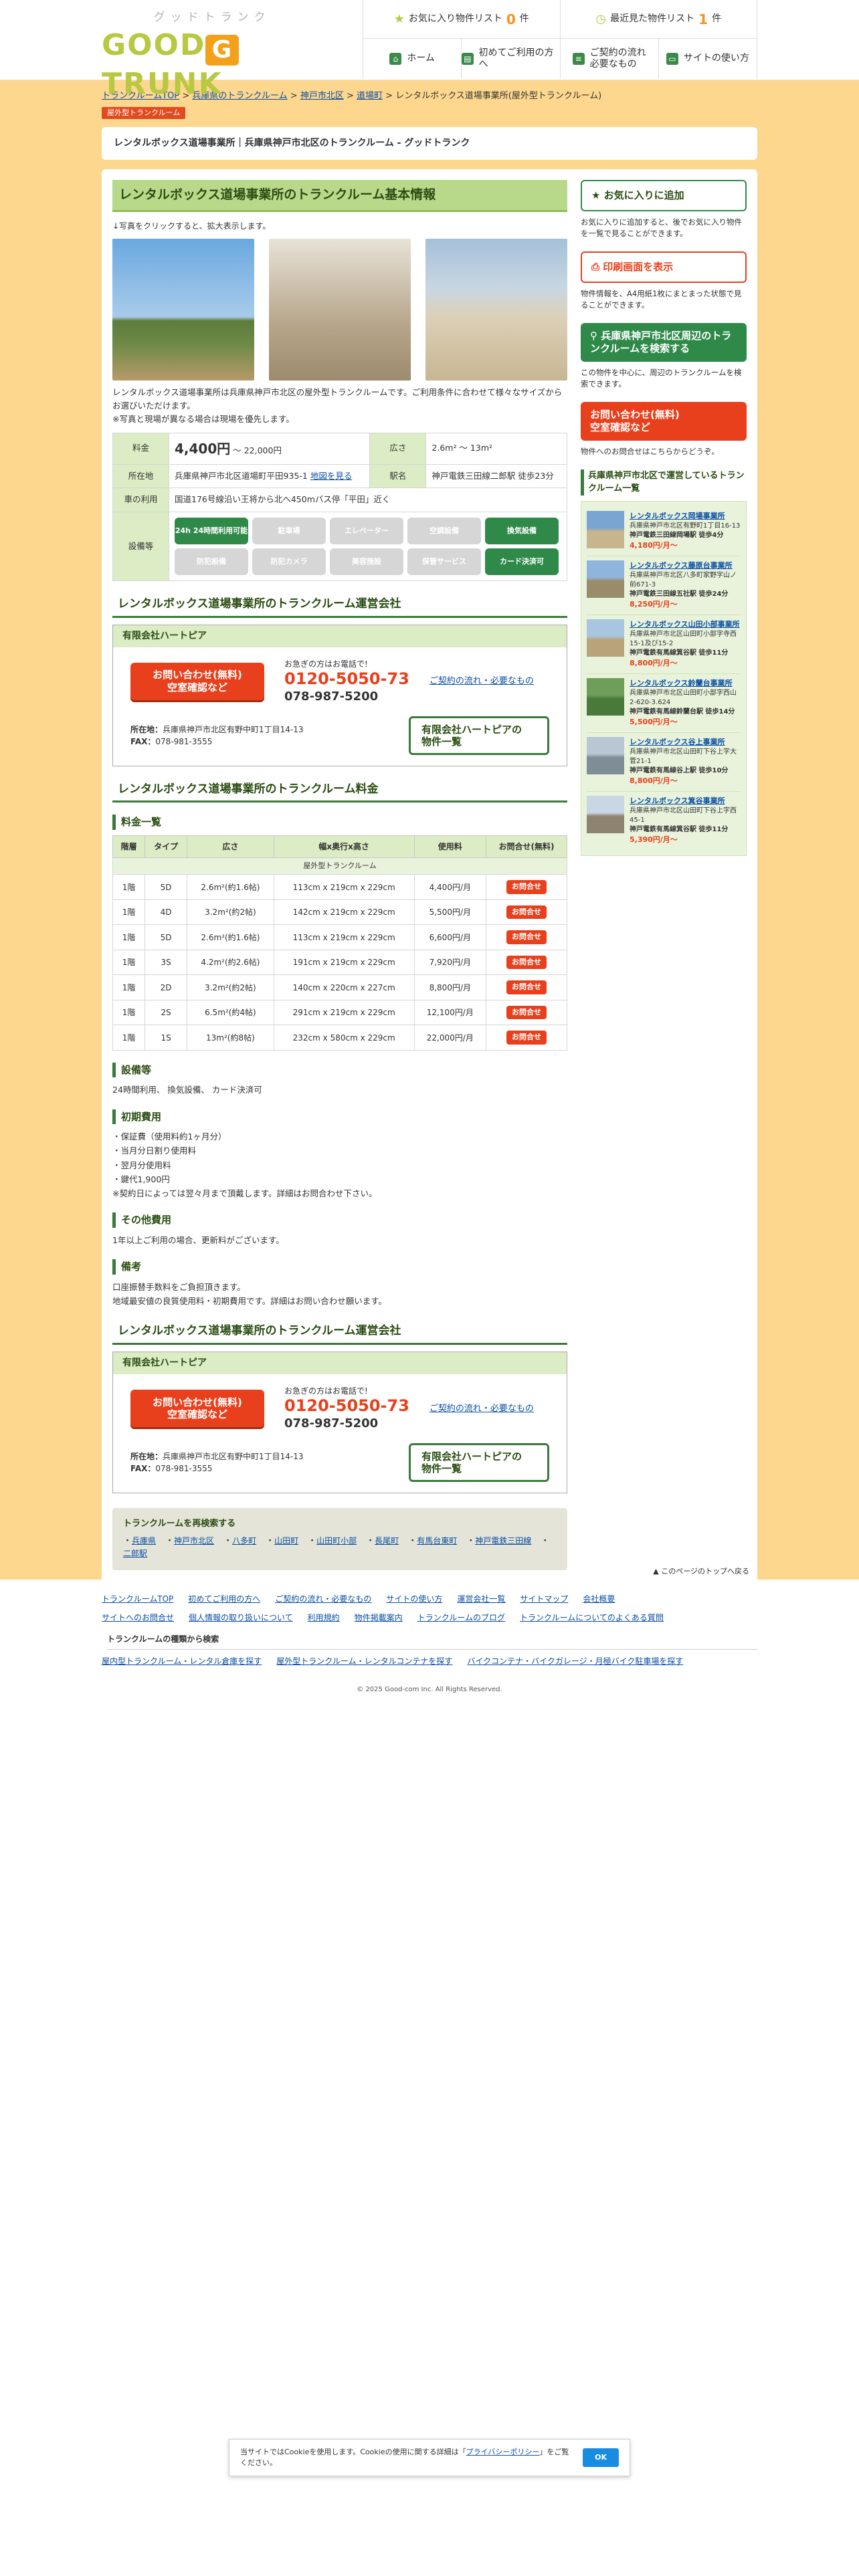  Describe the element at coordinates (191, 226) in the screenshot. I see `photo-note: ↓写真をクリックすると、拡大表示します。` at that location.